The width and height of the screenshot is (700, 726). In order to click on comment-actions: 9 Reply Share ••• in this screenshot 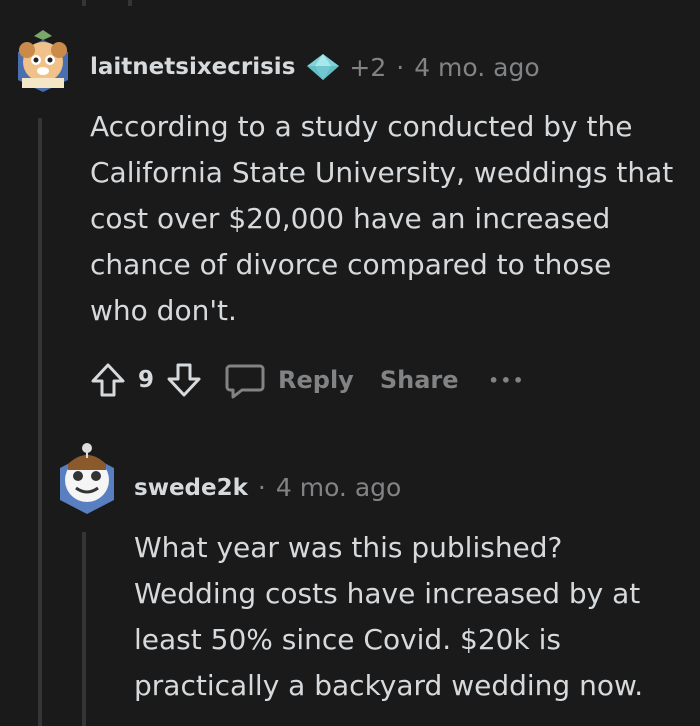, I will do `click(306, 380)`.